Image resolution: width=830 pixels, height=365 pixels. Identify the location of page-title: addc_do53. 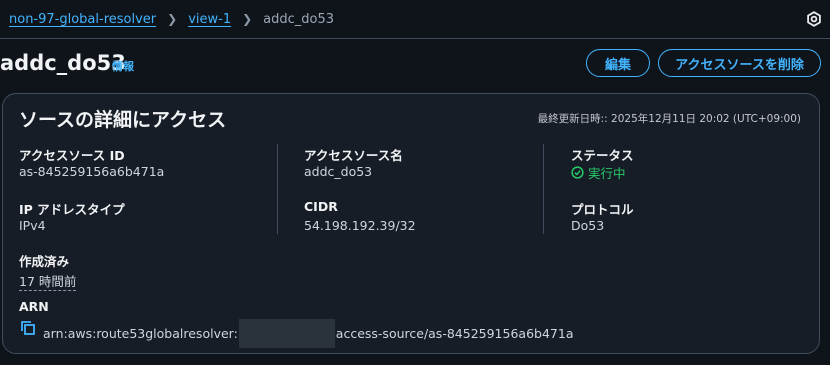
(63, 63).